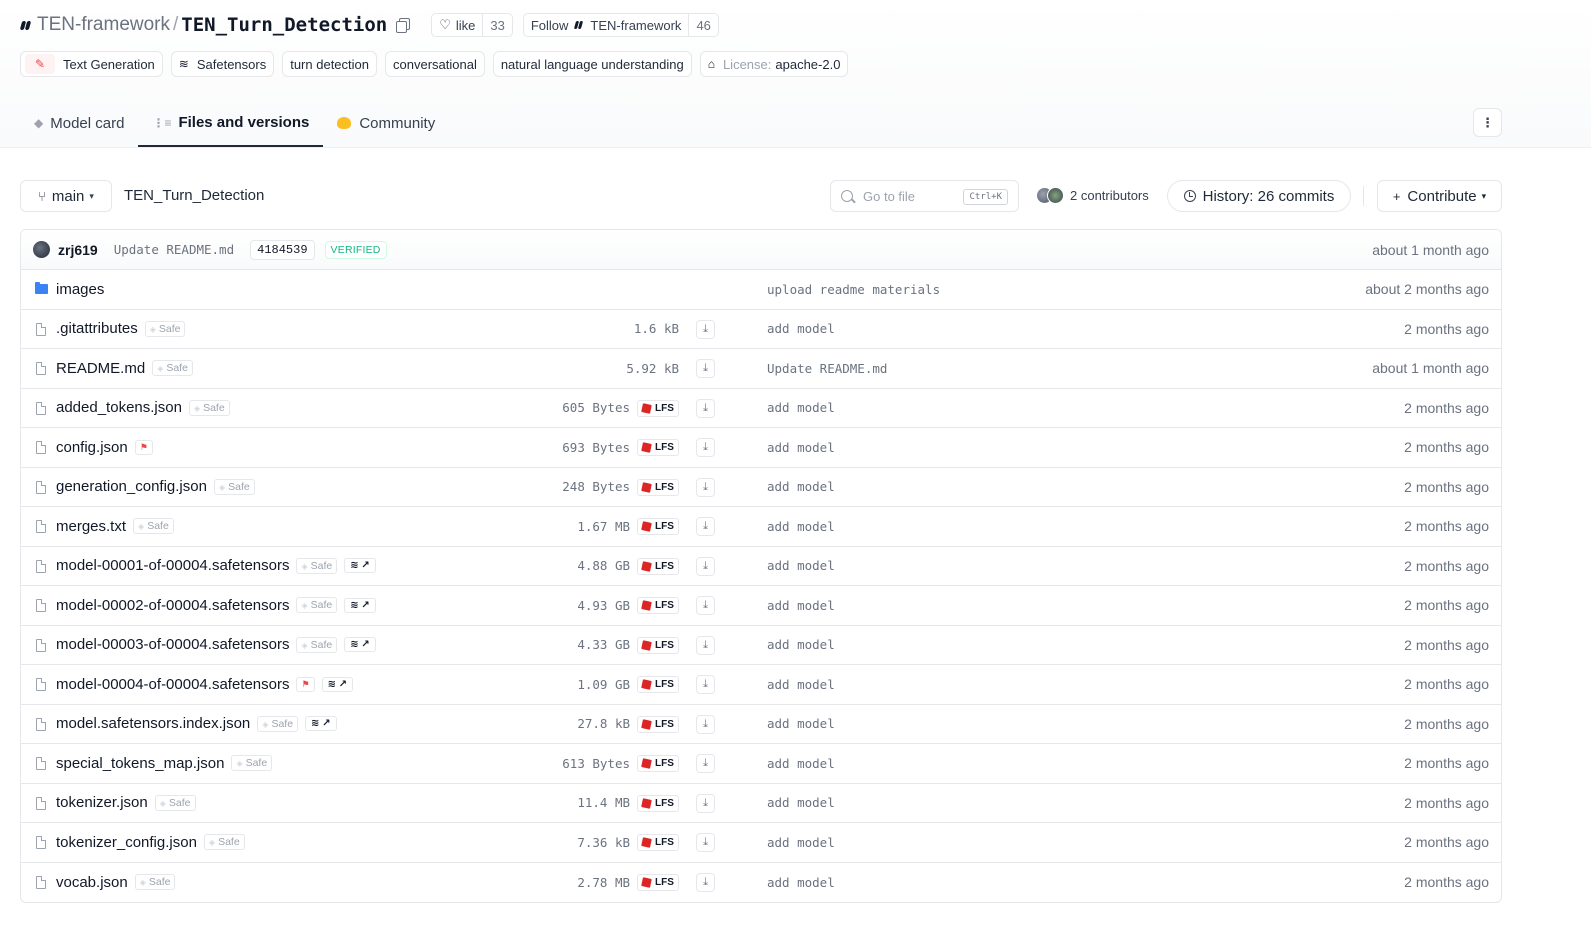 Image resolution: width=1591 pixels, height=933 pixels. Describe the element at coordinates (386, 123) in the screenshot. I see `tab-community: Community` at that location.